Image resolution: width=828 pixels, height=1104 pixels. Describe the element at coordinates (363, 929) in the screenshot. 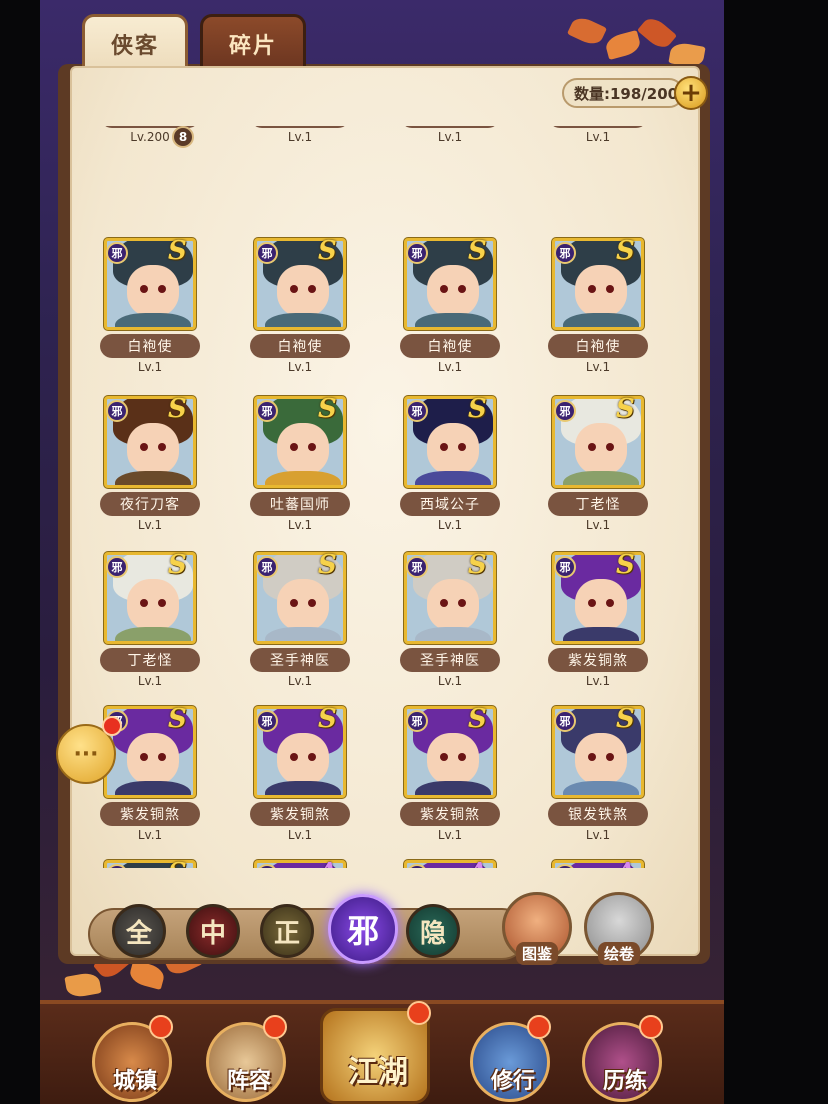

I see `filter-evil-button: 邪` at that location.